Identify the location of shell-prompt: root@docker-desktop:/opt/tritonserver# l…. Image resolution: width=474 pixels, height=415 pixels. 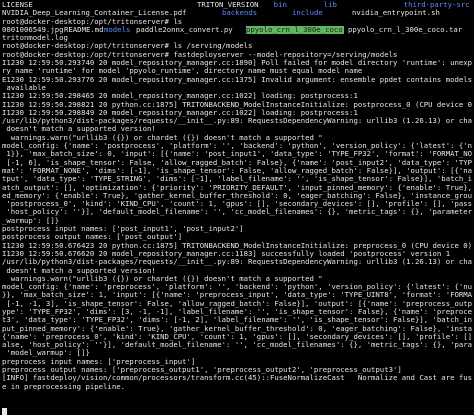
(127, 46).